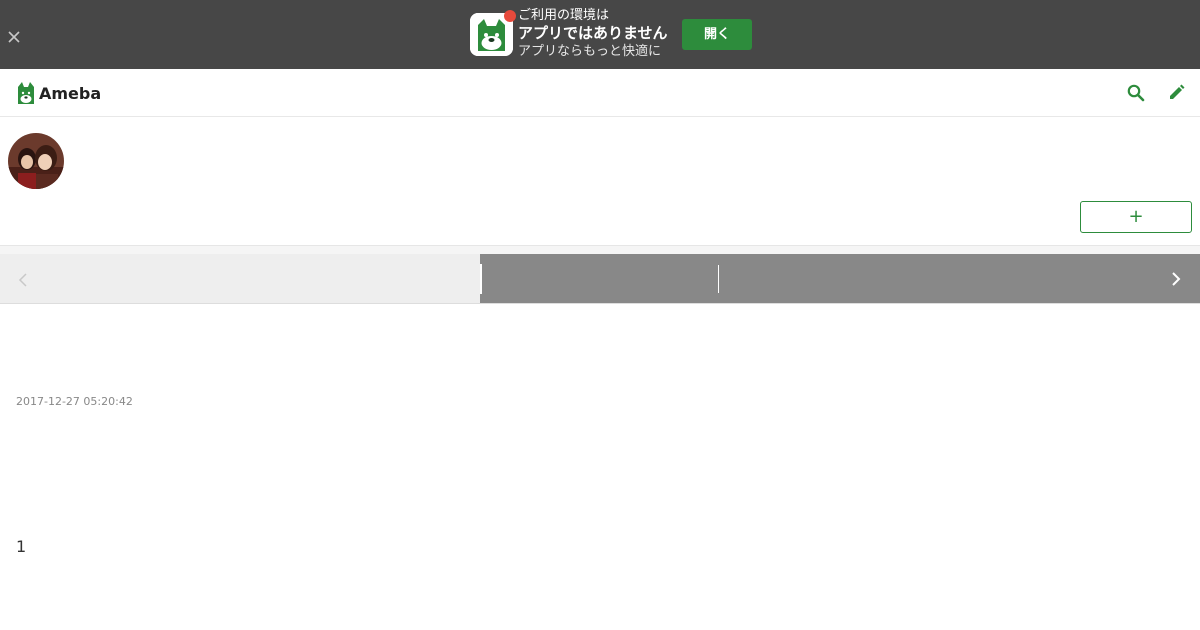 The width and height of the screenshot is (1200, 630). Describe the element at coordinates (590, 51) in the screenshot. I see `banner-line-3: アプリならもっと快適に` at that location.